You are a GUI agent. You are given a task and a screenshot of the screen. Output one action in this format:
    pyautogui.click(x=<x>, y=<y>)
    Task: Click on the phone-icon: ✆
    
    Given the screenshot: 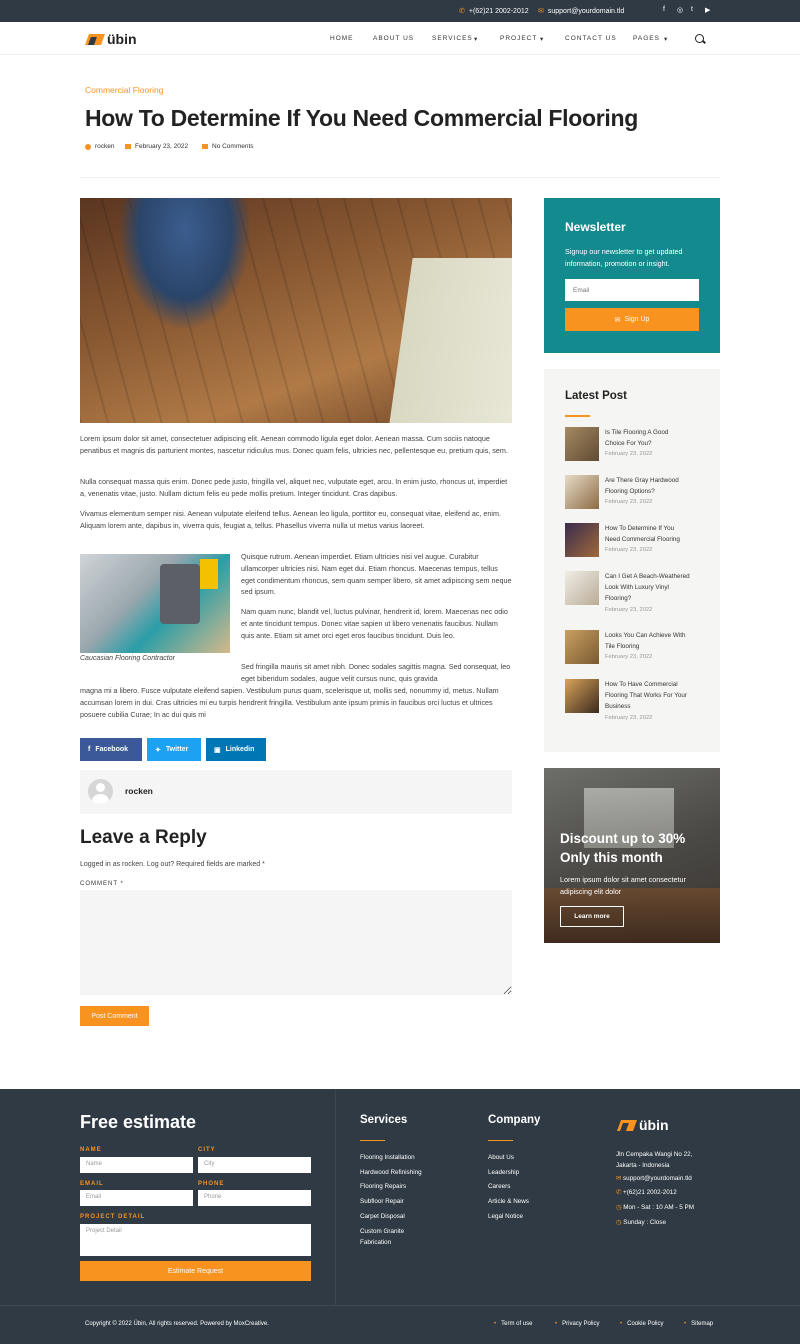 What is the action you would take?
    pyautogui.click(x=462, y=11)
    